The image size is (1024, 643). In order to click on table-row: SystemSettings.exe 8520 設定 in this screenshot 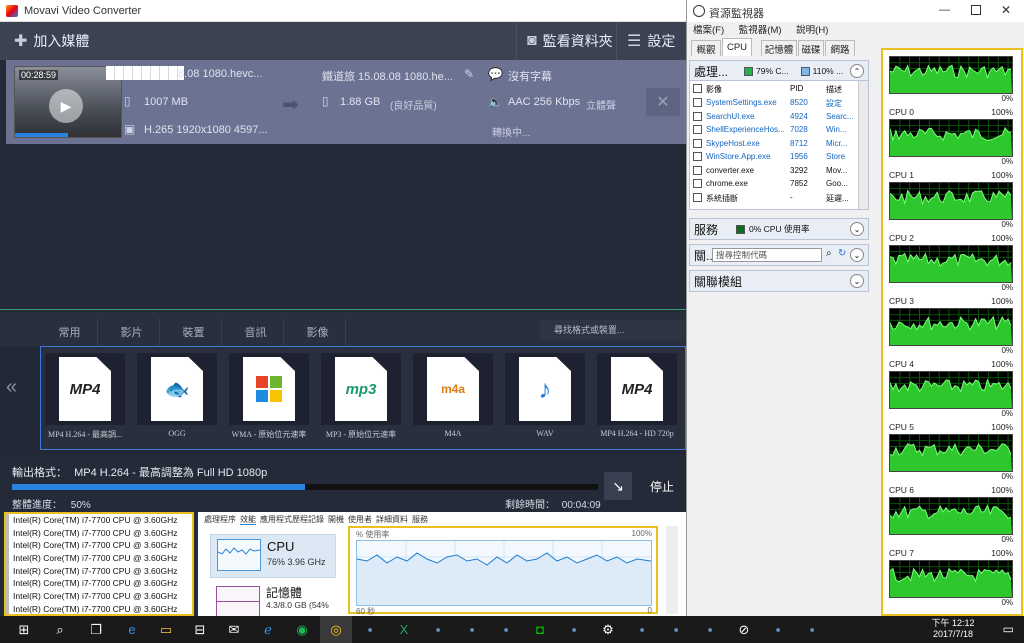, I will do `click(774, 103)`.